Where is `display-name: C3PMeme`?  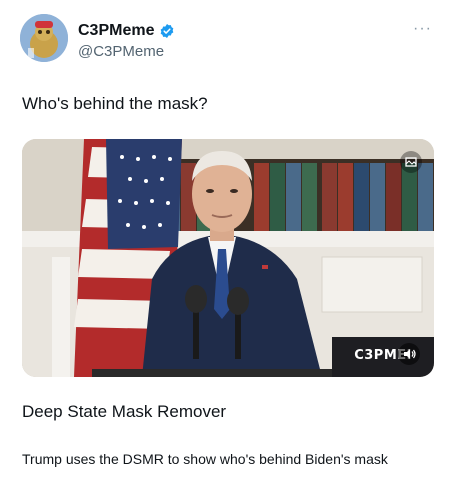 display-name: C3PMeme is located at coordinates (116, 31).